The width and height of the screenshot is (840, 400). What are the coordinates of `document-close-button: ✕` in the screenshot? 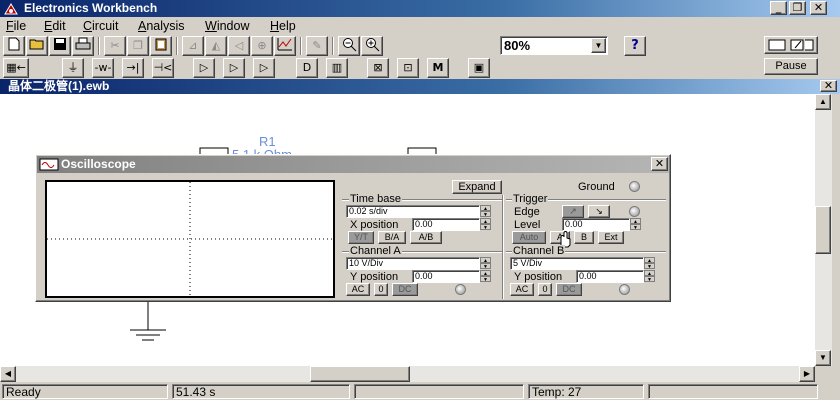 It's located at (828, 86).